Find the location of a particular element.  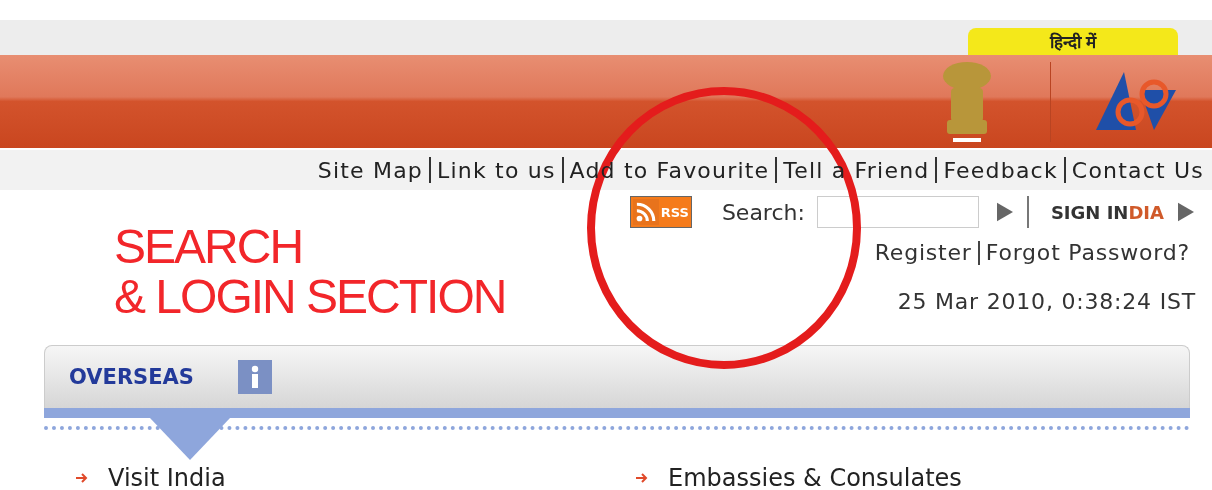

nav-link: Site Map is located at coordinates (370, 170).